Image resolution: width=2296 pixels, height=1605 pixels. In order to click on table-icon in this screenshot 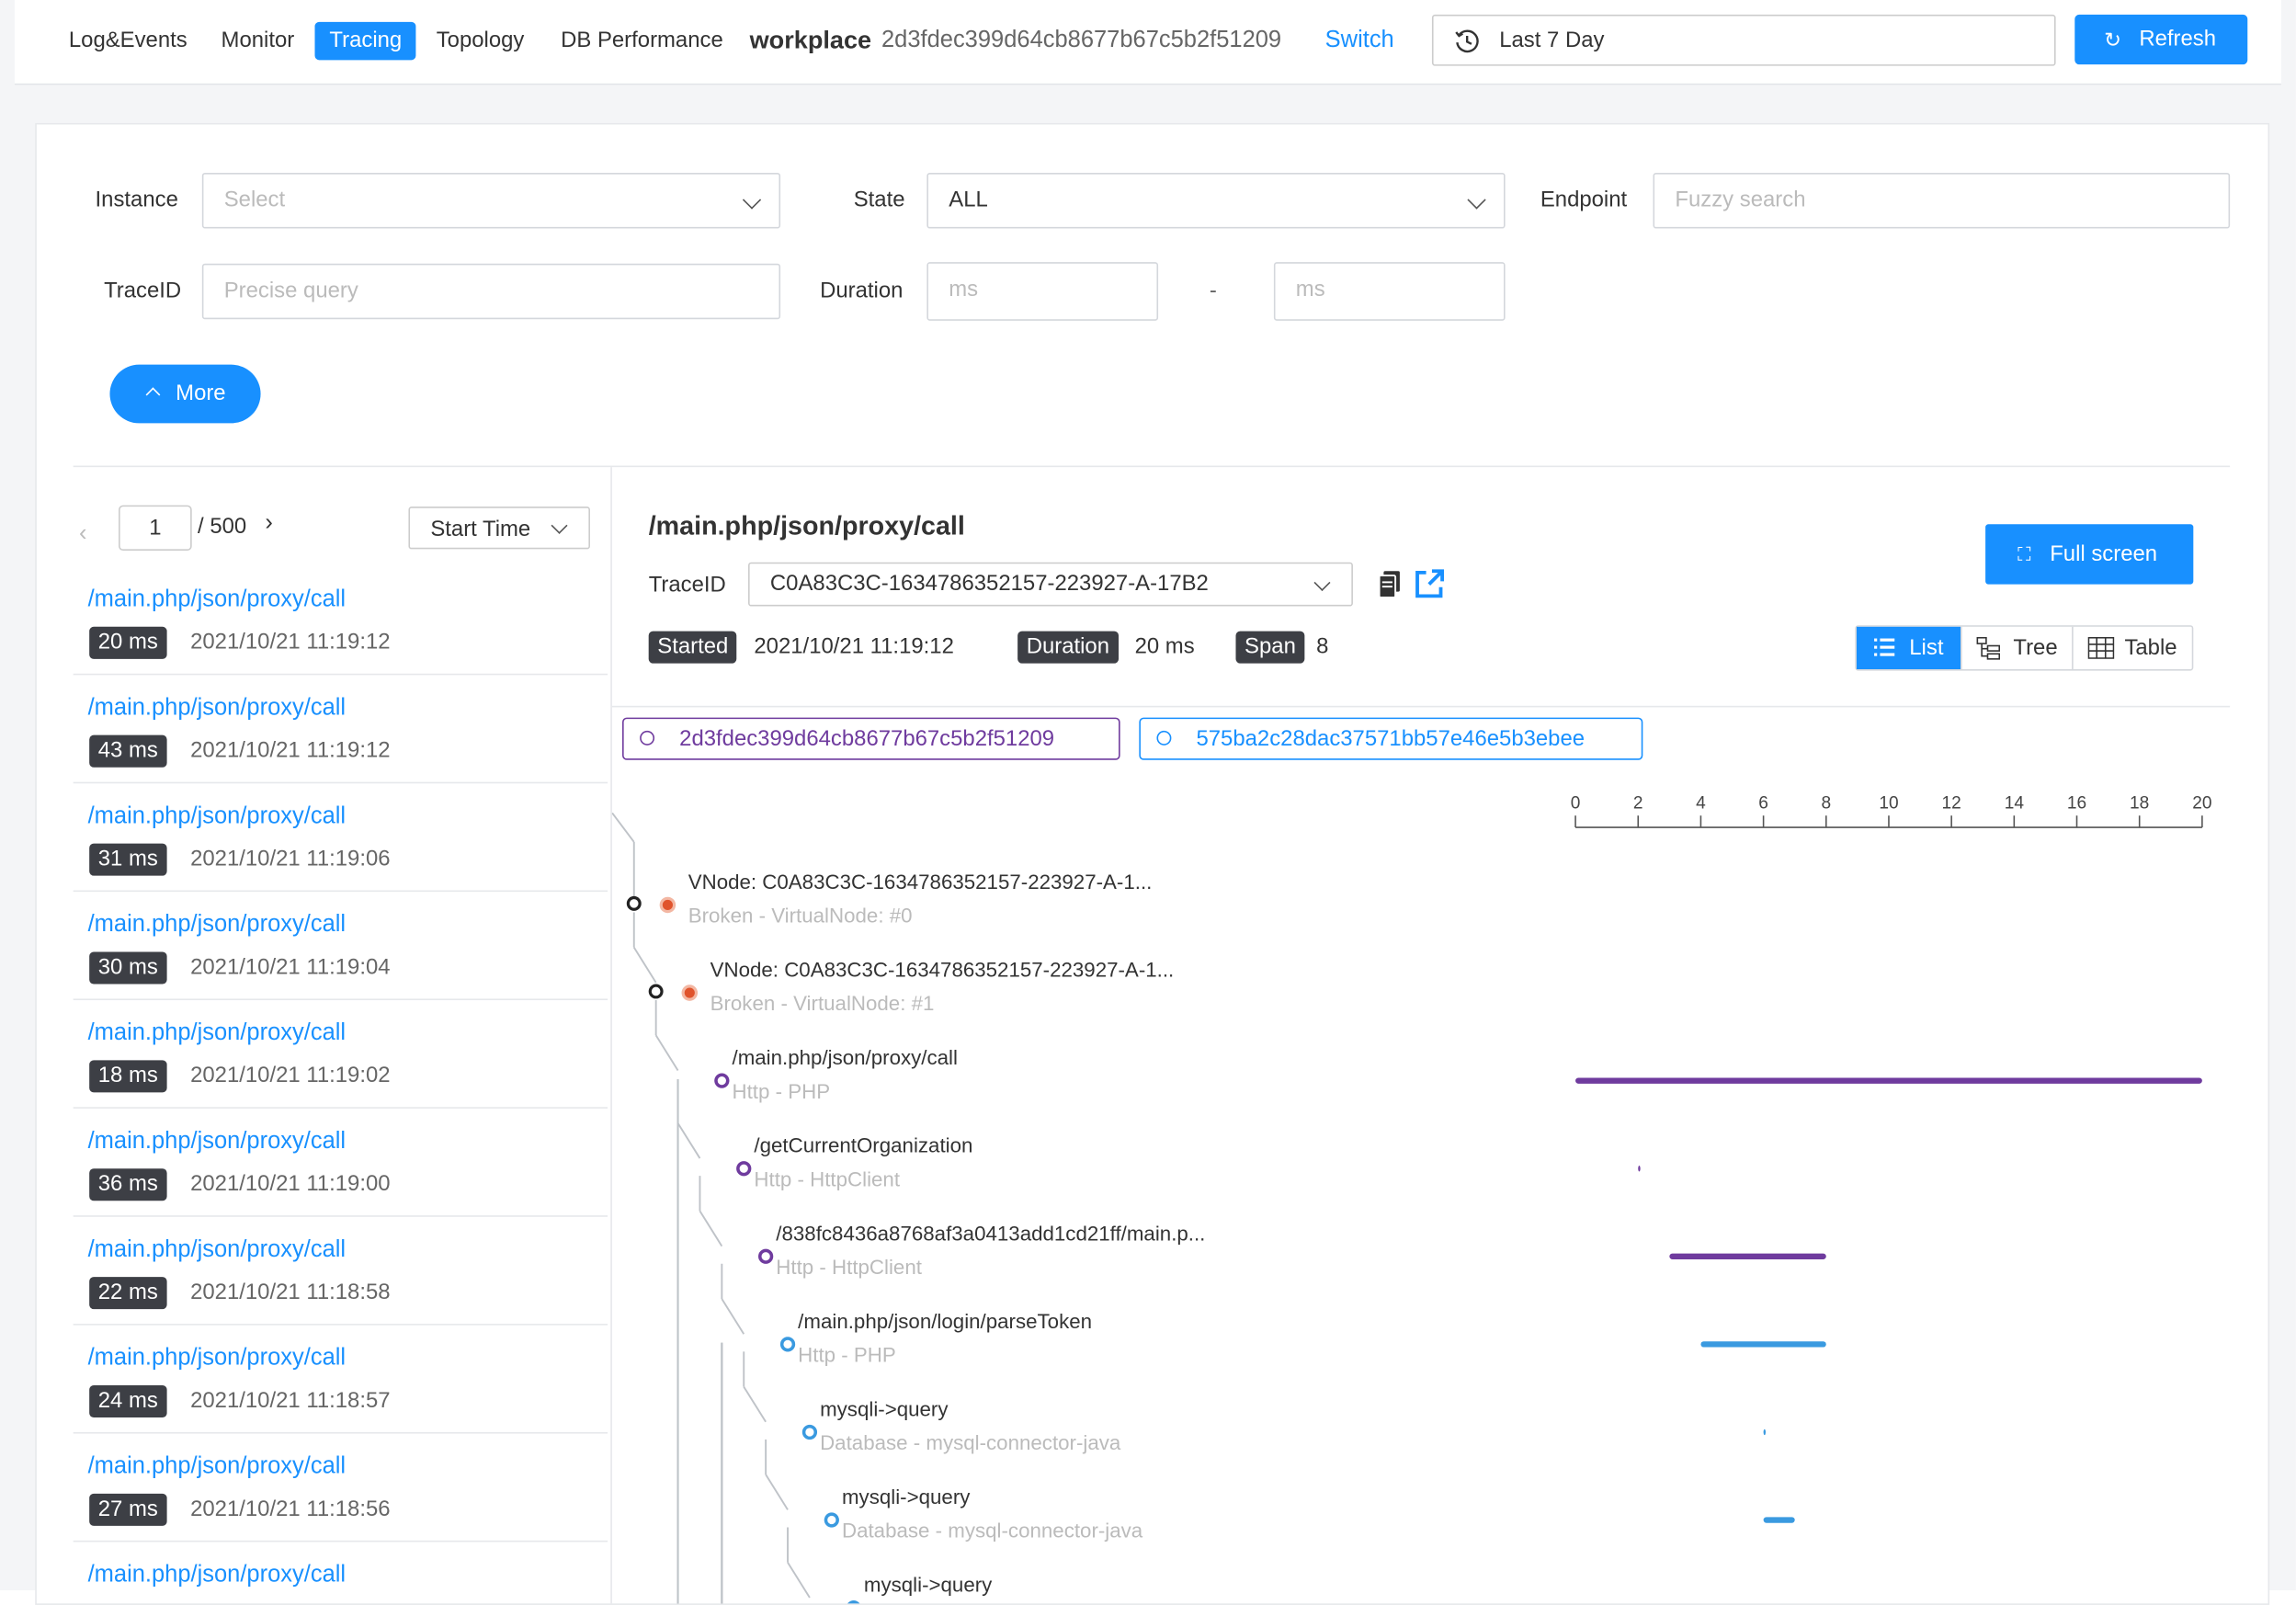, I will do `click(2101, 647)`.